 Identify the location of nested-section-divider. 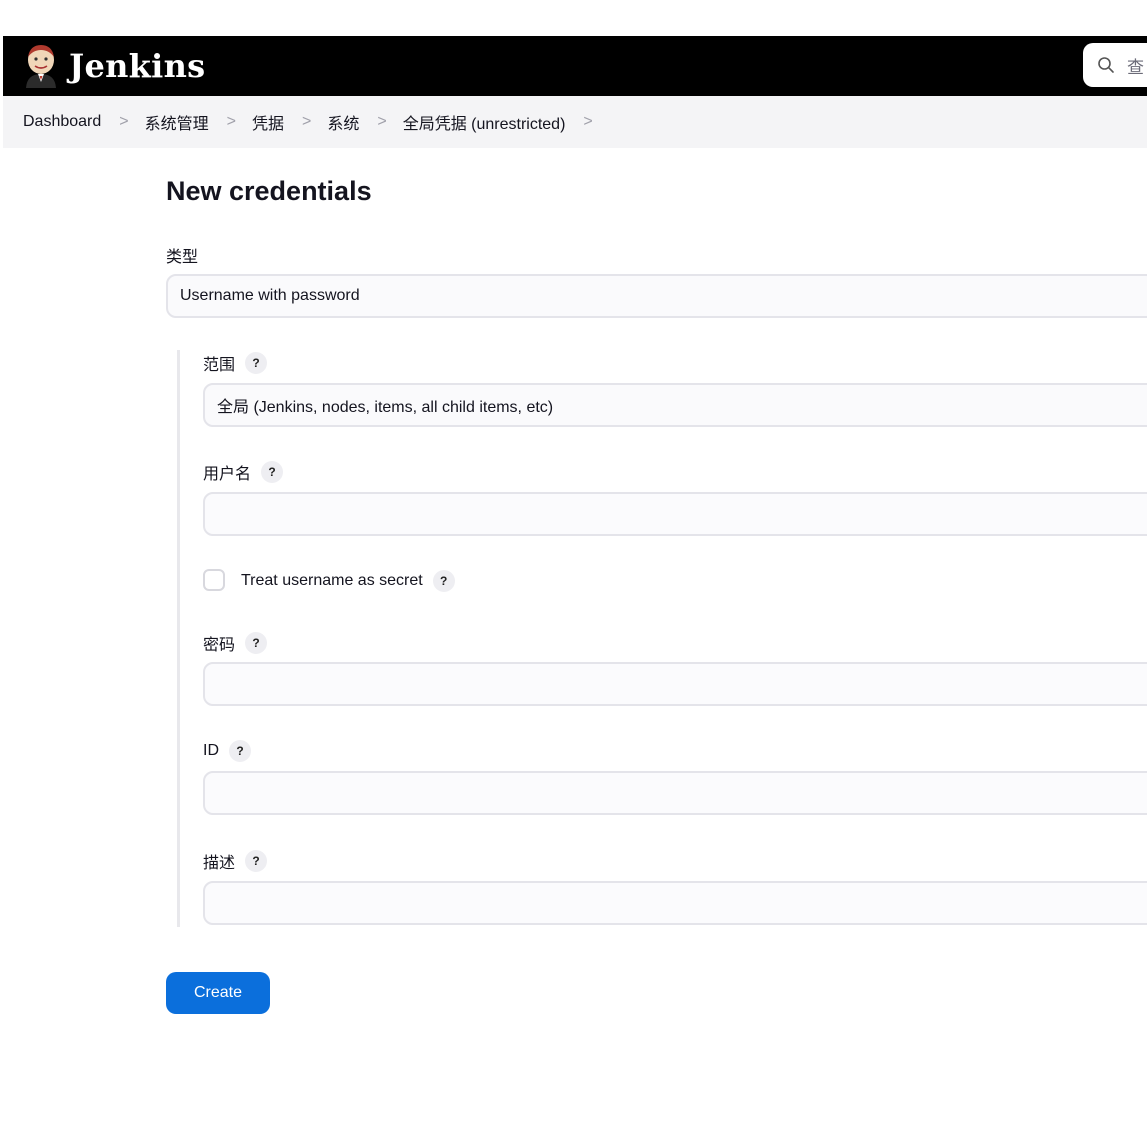
(178, 638).